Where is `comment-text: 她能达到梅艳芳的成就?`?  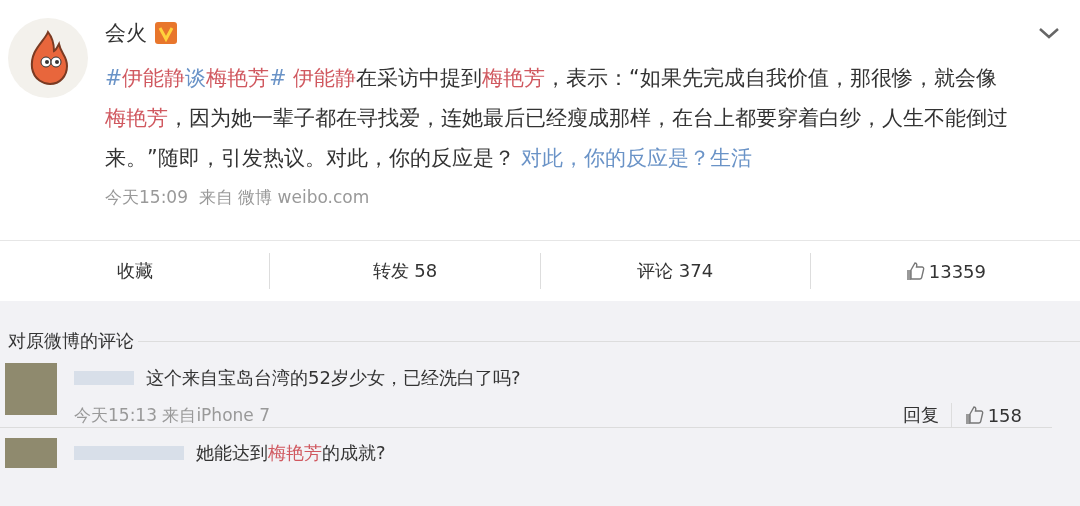 comment-text: 她能达到梅艳芳的成就? is located at coordinates (291, 453).